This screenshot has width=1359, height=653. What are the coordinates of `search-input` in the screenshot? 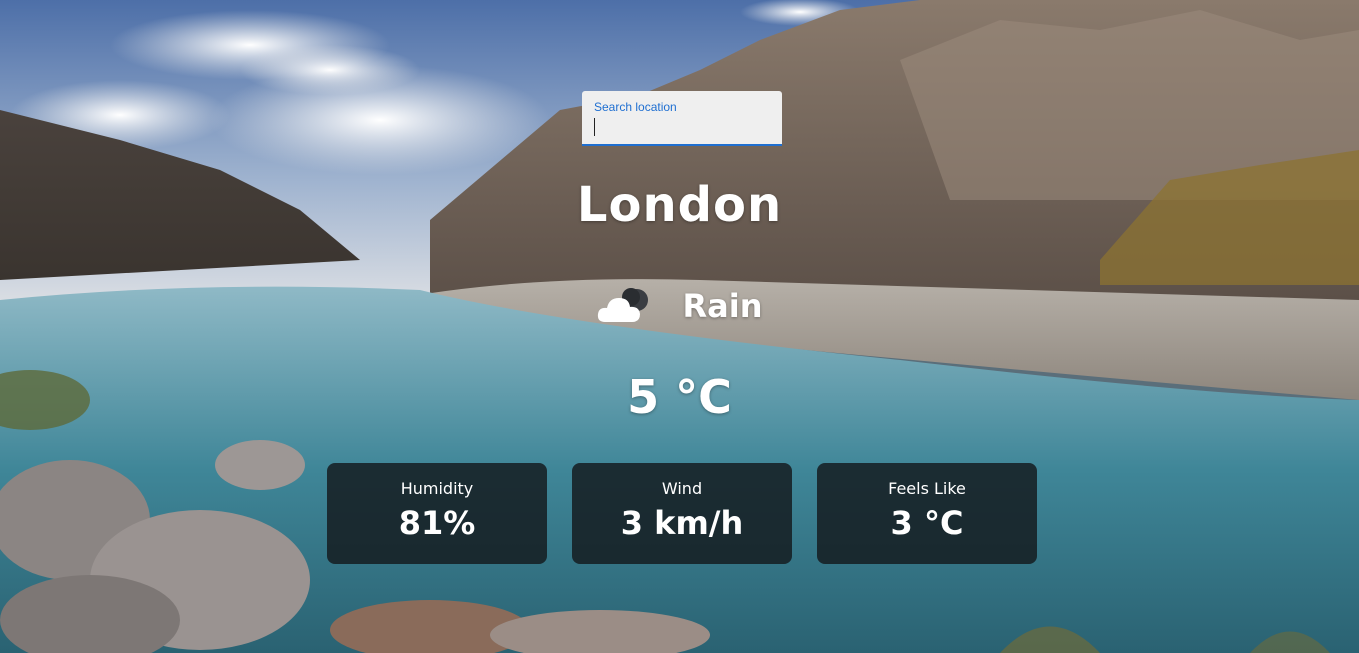 It's located at (680, 128).